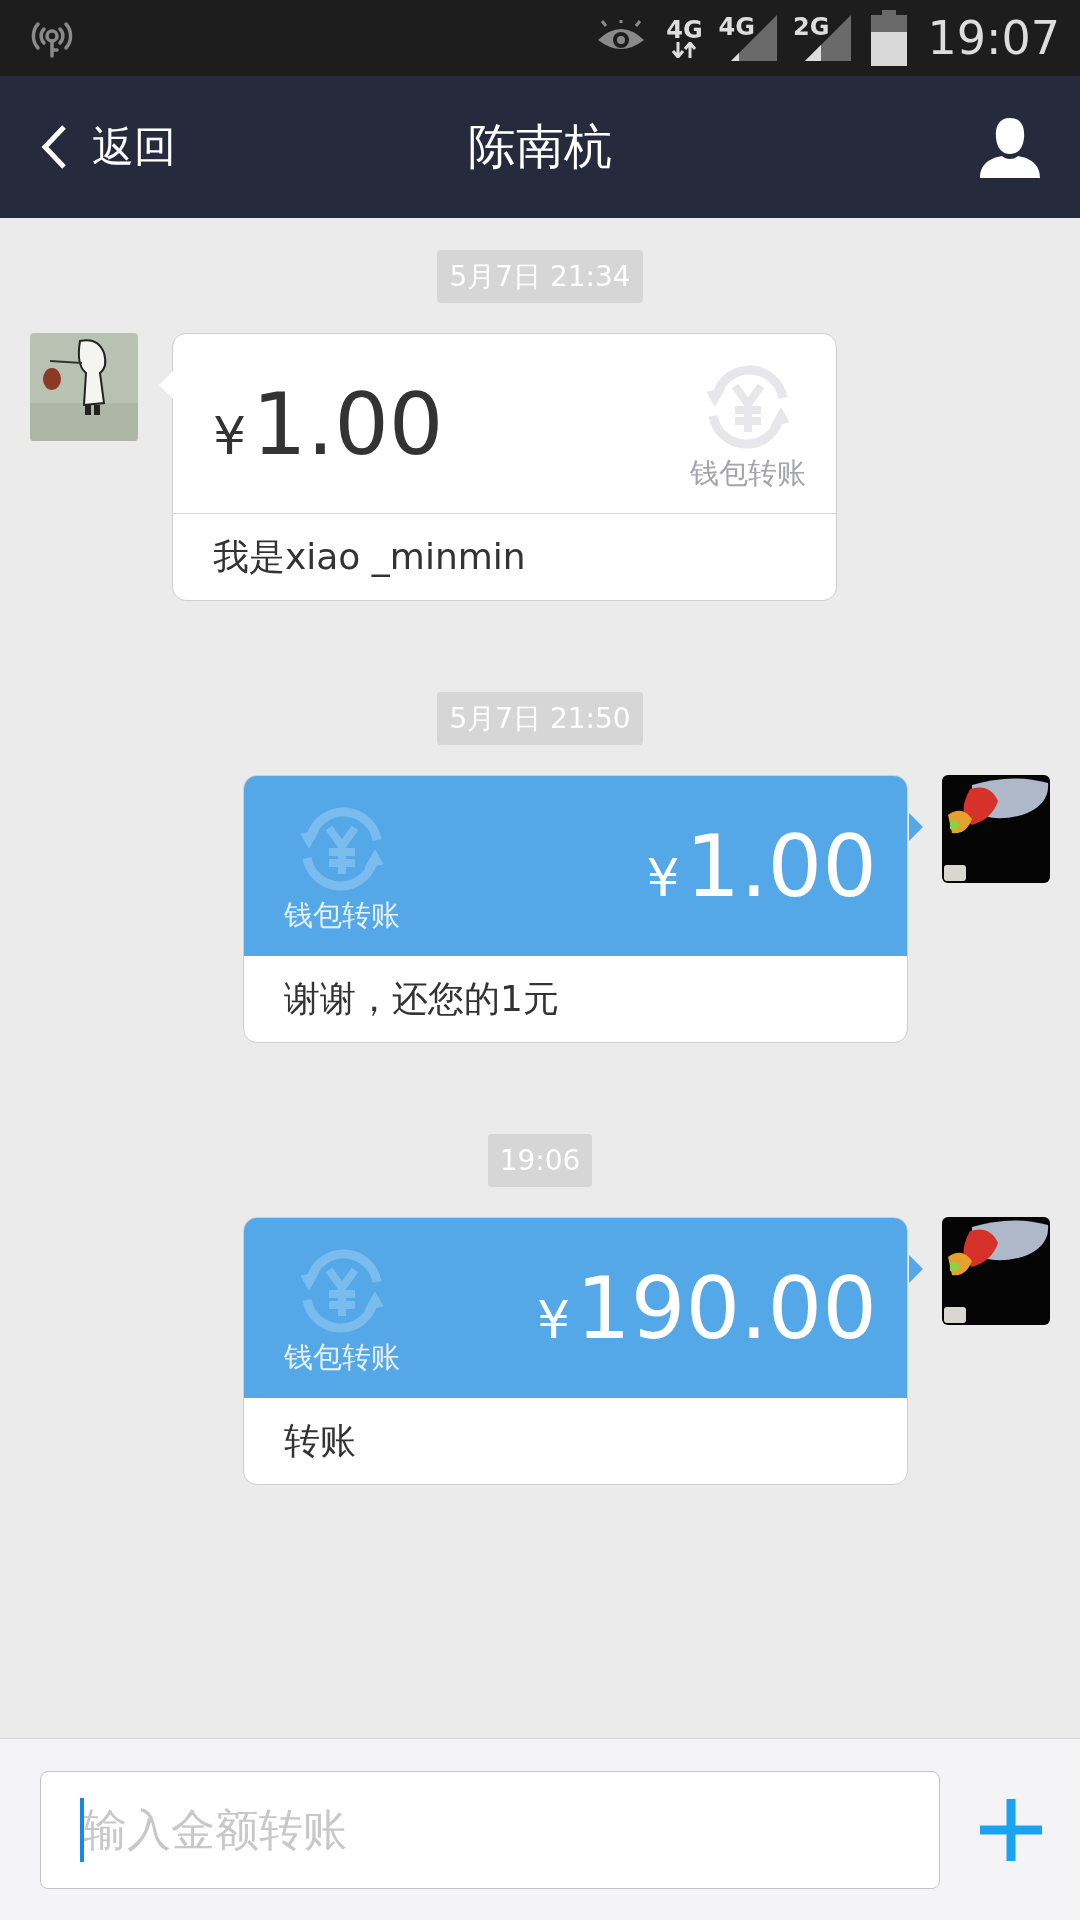 This screenshot has width=1080, height=1920. What do you see at coordinates (684, 50) in the screenshot?
I see `data-arrows-icon` at bounding box center [684, 50].